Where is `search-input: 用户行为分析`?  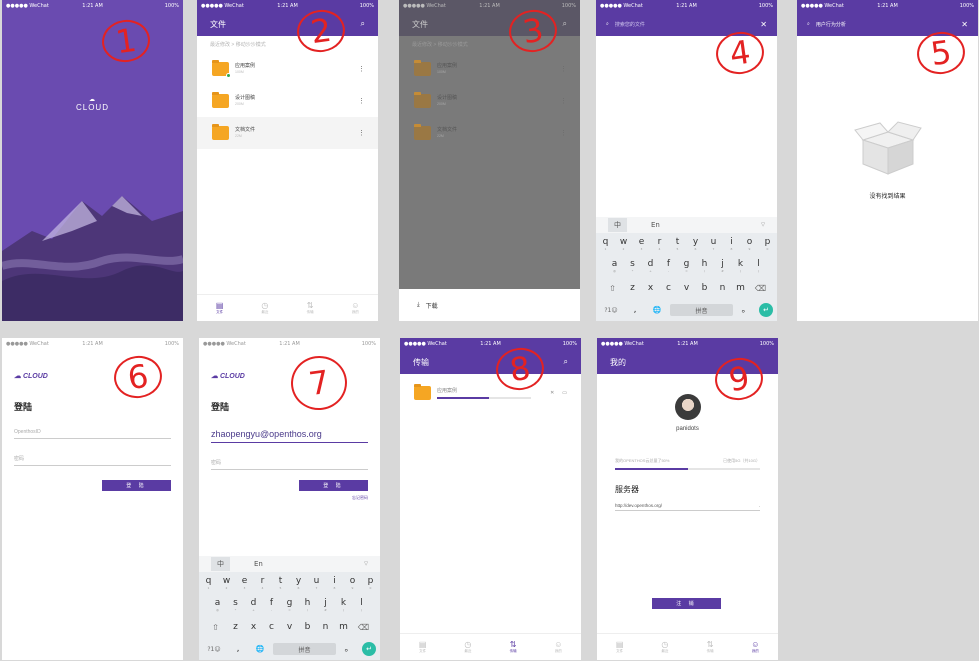 search-input: 用户行为分析 is located at coordinates (885, 24).